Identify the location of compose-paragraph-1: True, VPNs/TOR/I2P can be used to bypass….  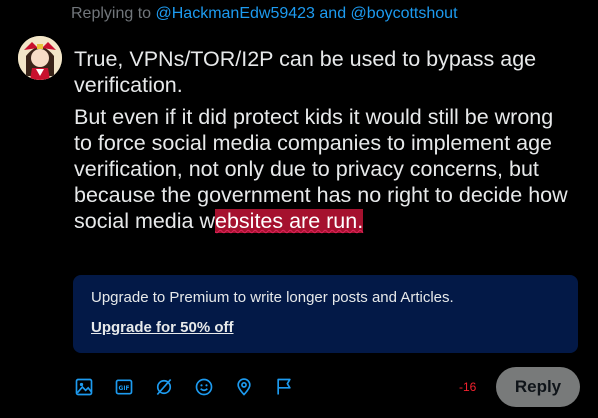
(305, 72).